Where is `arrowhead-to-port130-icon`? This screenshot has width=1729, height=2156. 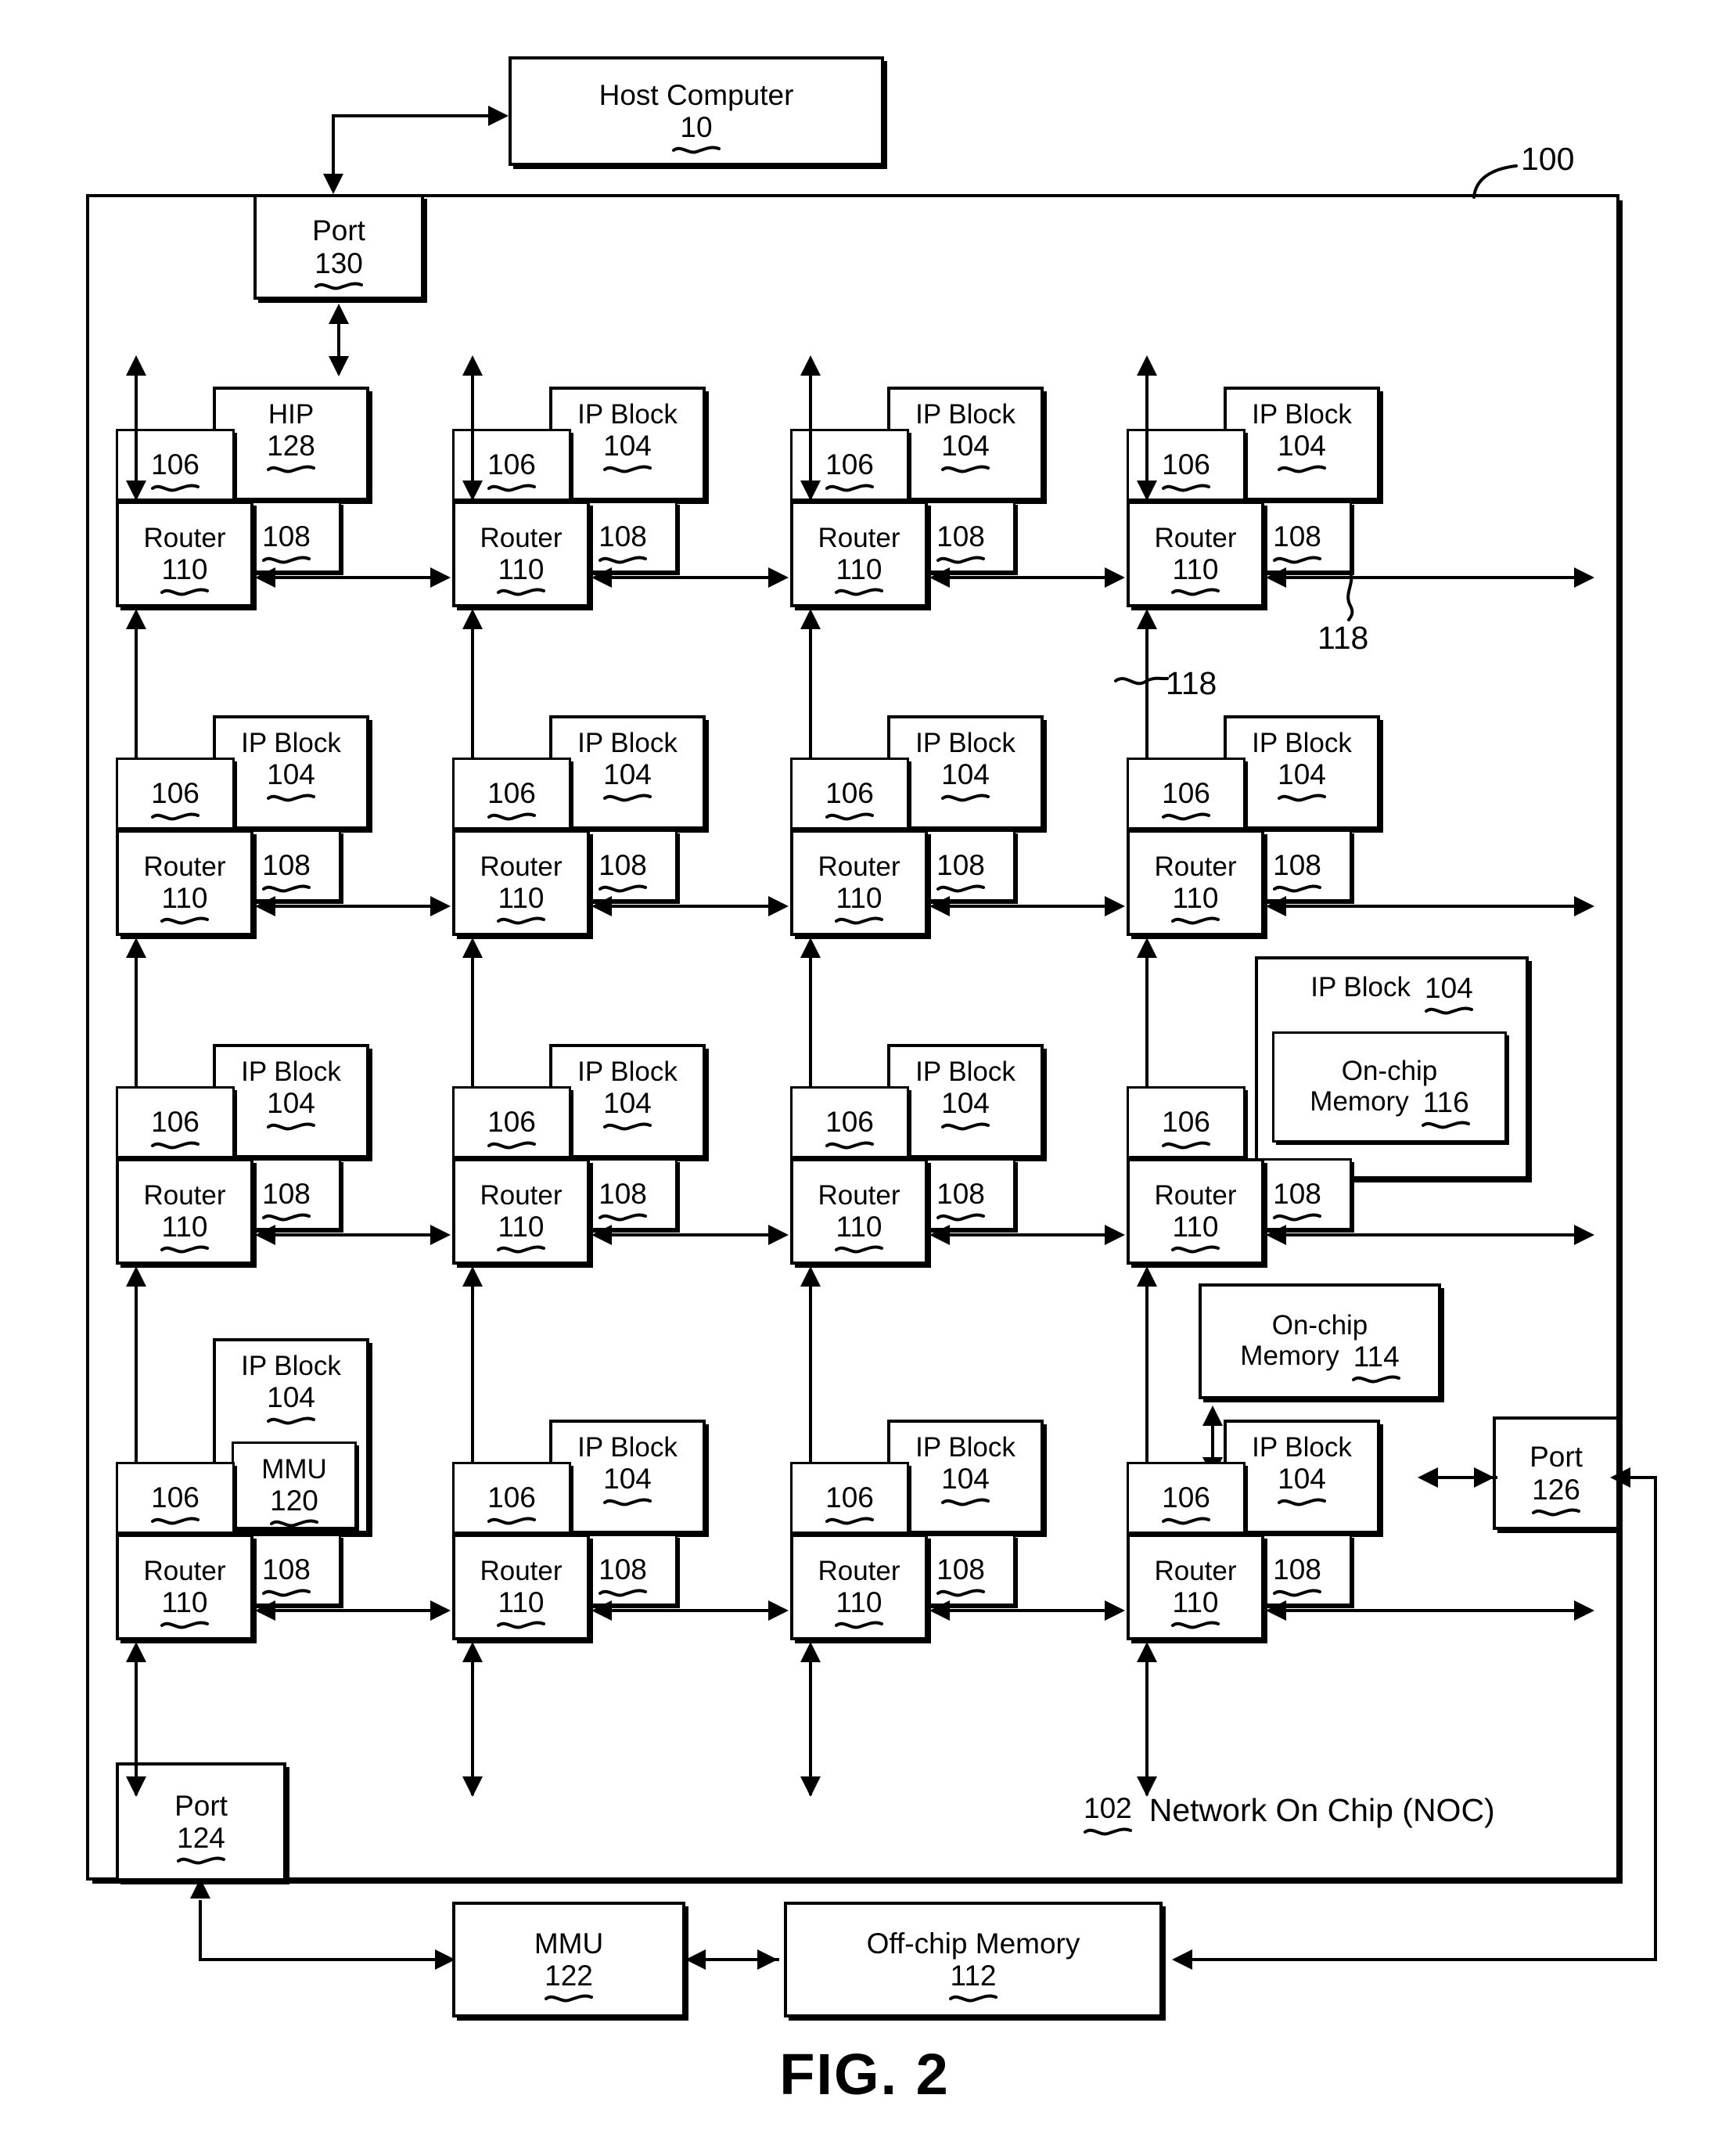 arrowhead-to-port130-icon is located at coordinates (333, 184).